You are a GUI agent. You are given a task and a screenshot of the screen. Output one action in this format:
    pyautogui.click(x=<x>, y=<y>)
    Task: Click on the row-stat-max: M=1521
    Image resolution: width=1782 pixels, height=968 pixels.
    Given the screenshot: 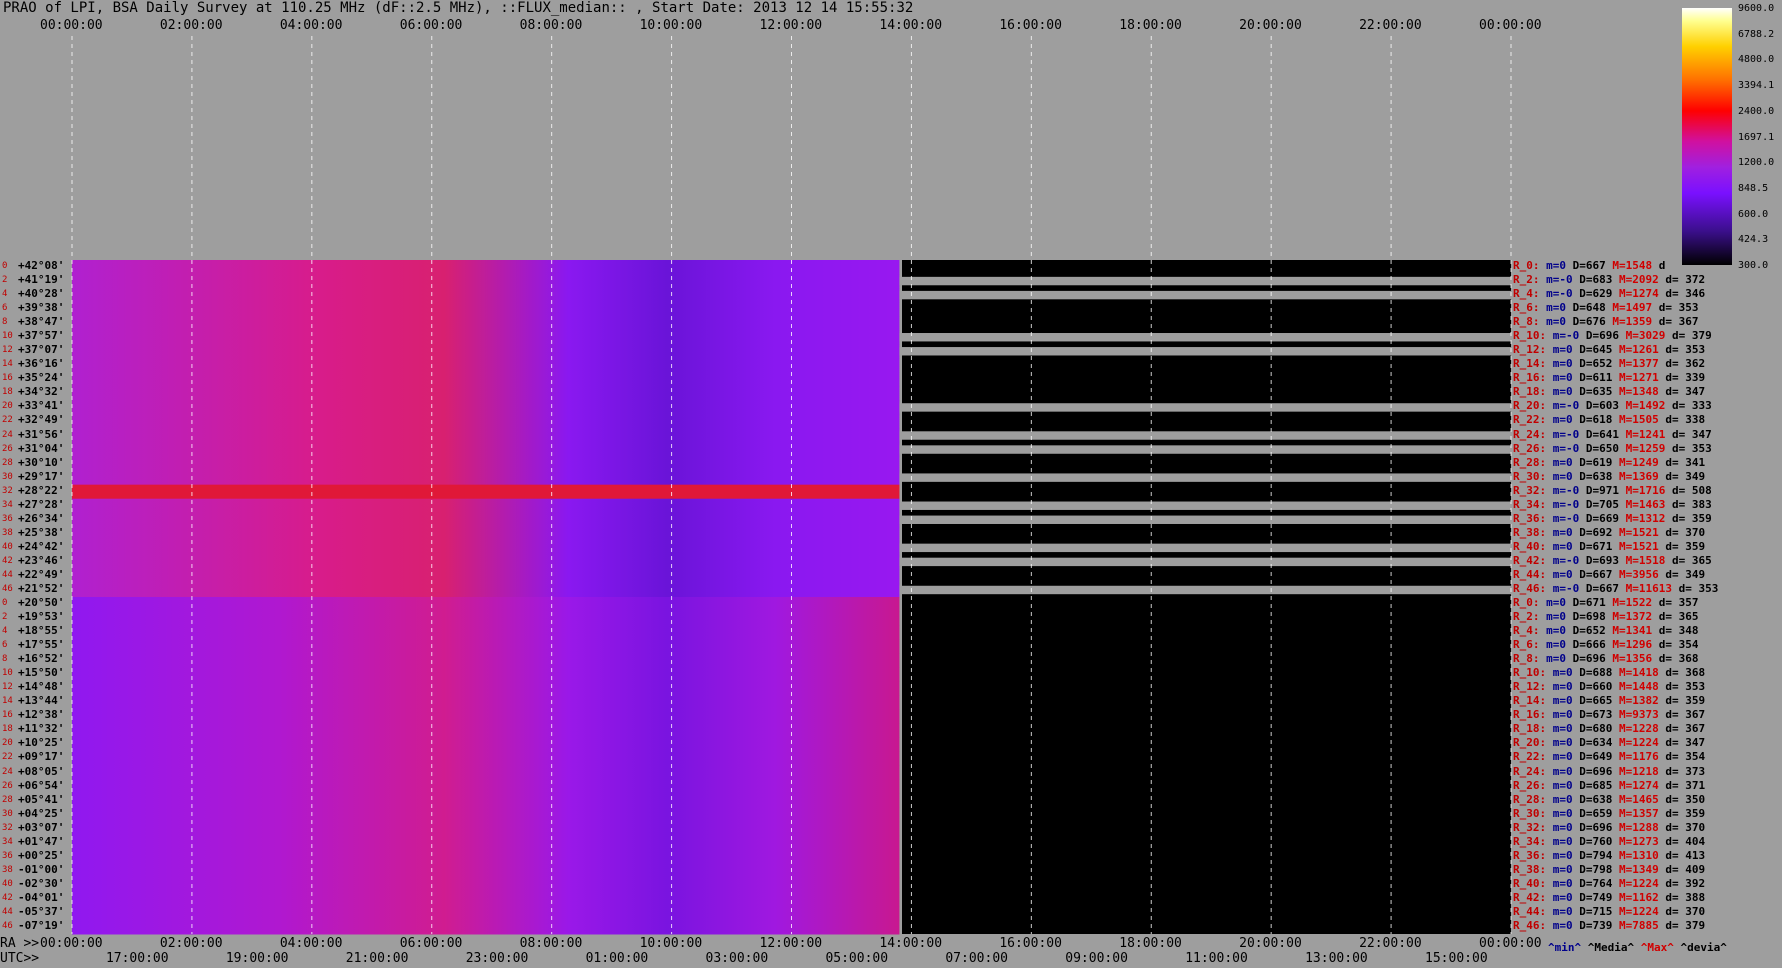 What is the action you would take?
    pyautogui.click(x=1635, y=546)
    